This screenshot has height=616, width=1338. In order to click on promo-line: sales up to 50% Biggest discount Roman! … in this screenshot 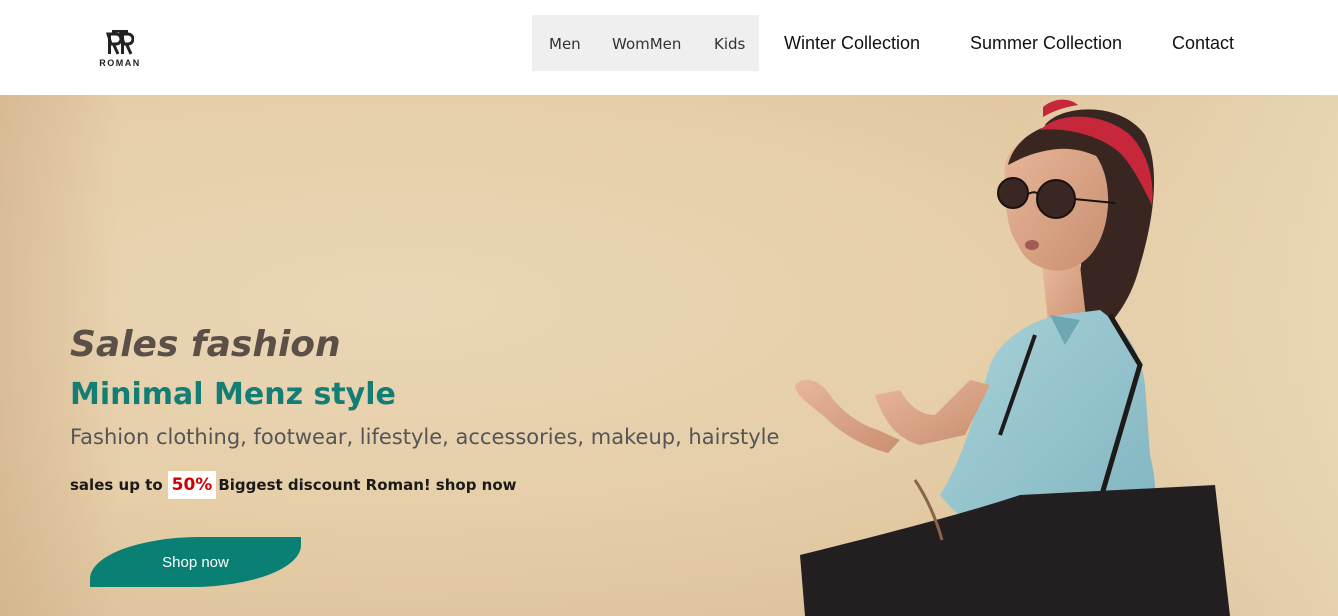, I will do `click(293, 485)`.